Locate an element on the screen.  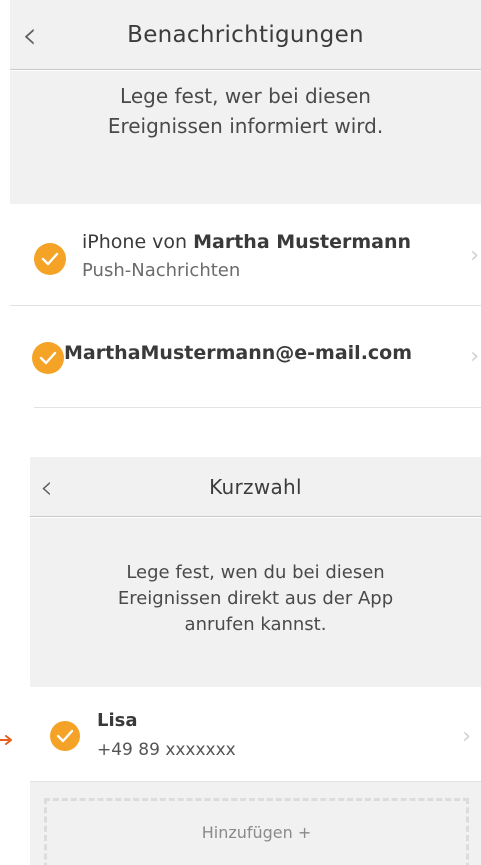
contact-name-text: Lisa is located at coordinates (117, 720).